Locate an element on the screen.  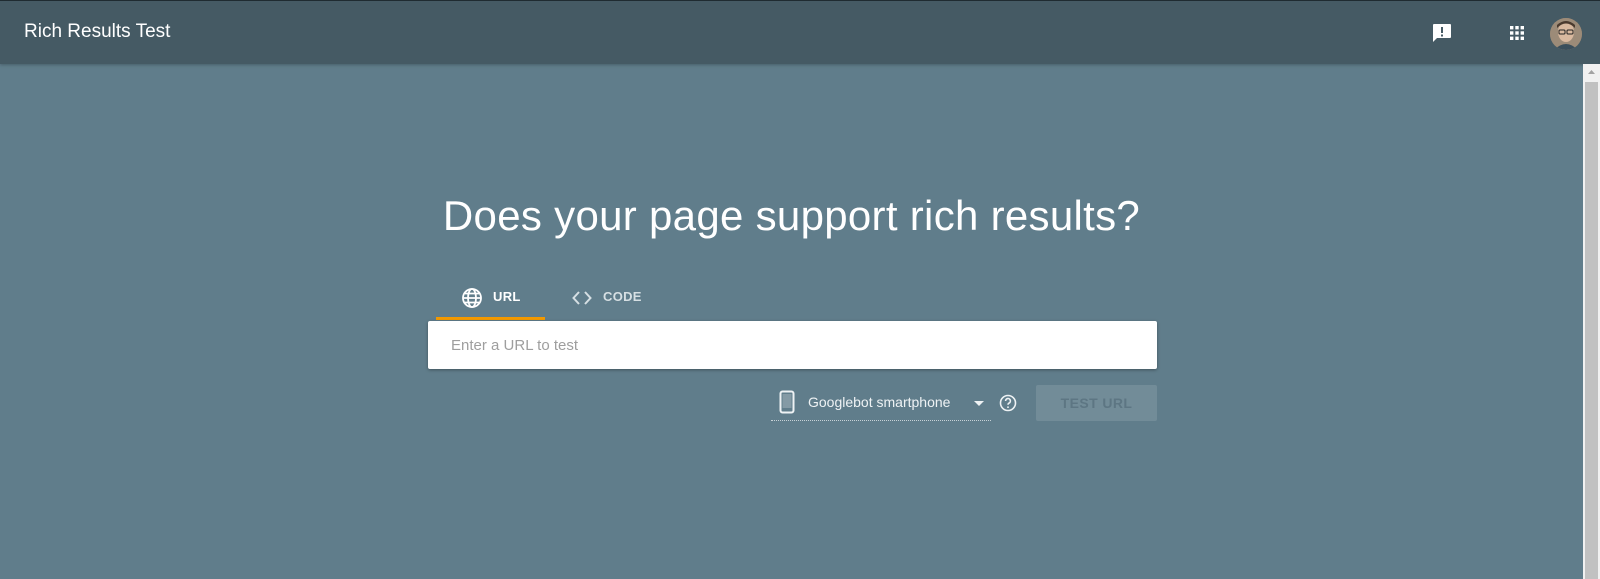
smartphone-icon is located at coordinates (787, 402).